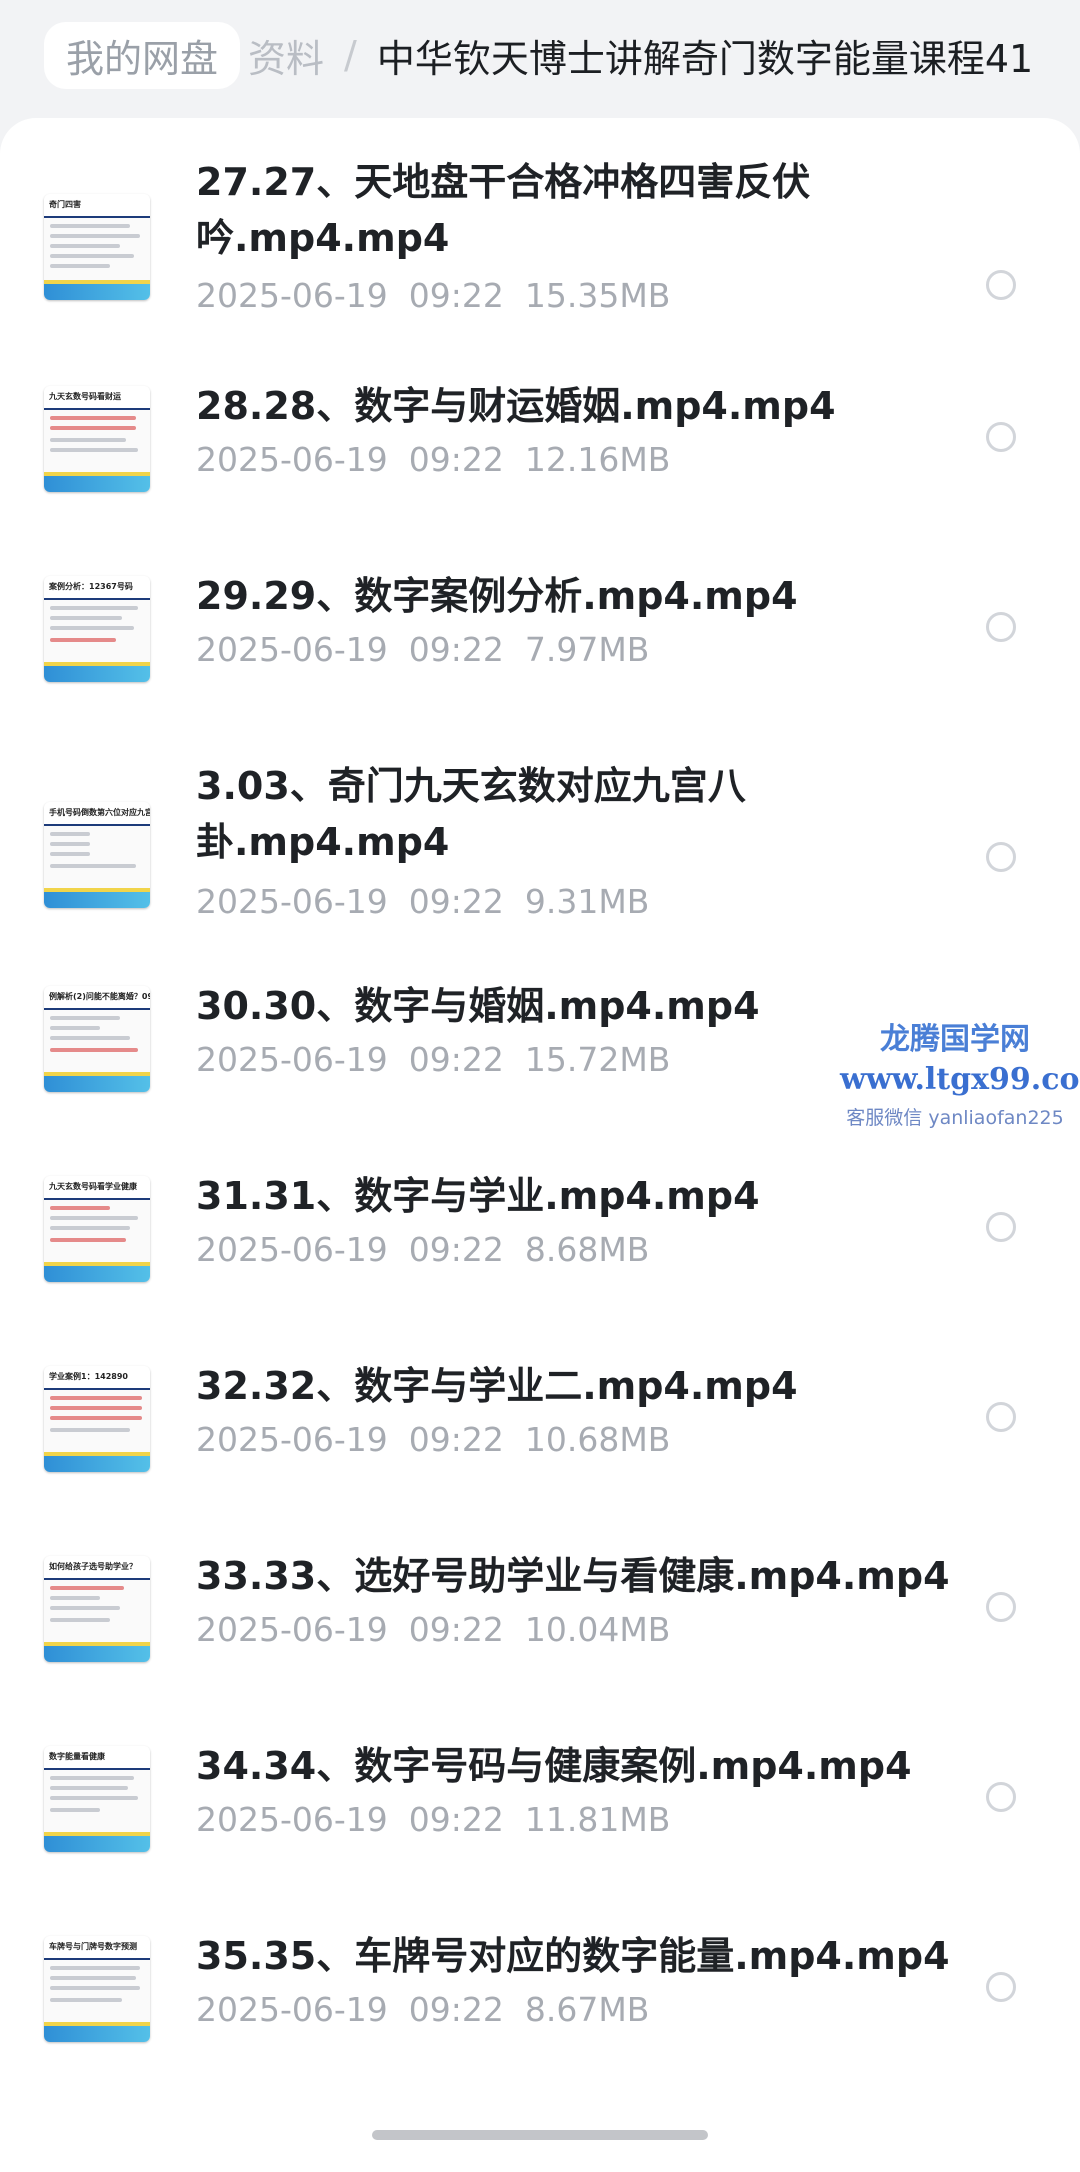  I want to click on file-name: 33.33、选好号助学业与看健康.mp4.mp4, so click(573, 1576).